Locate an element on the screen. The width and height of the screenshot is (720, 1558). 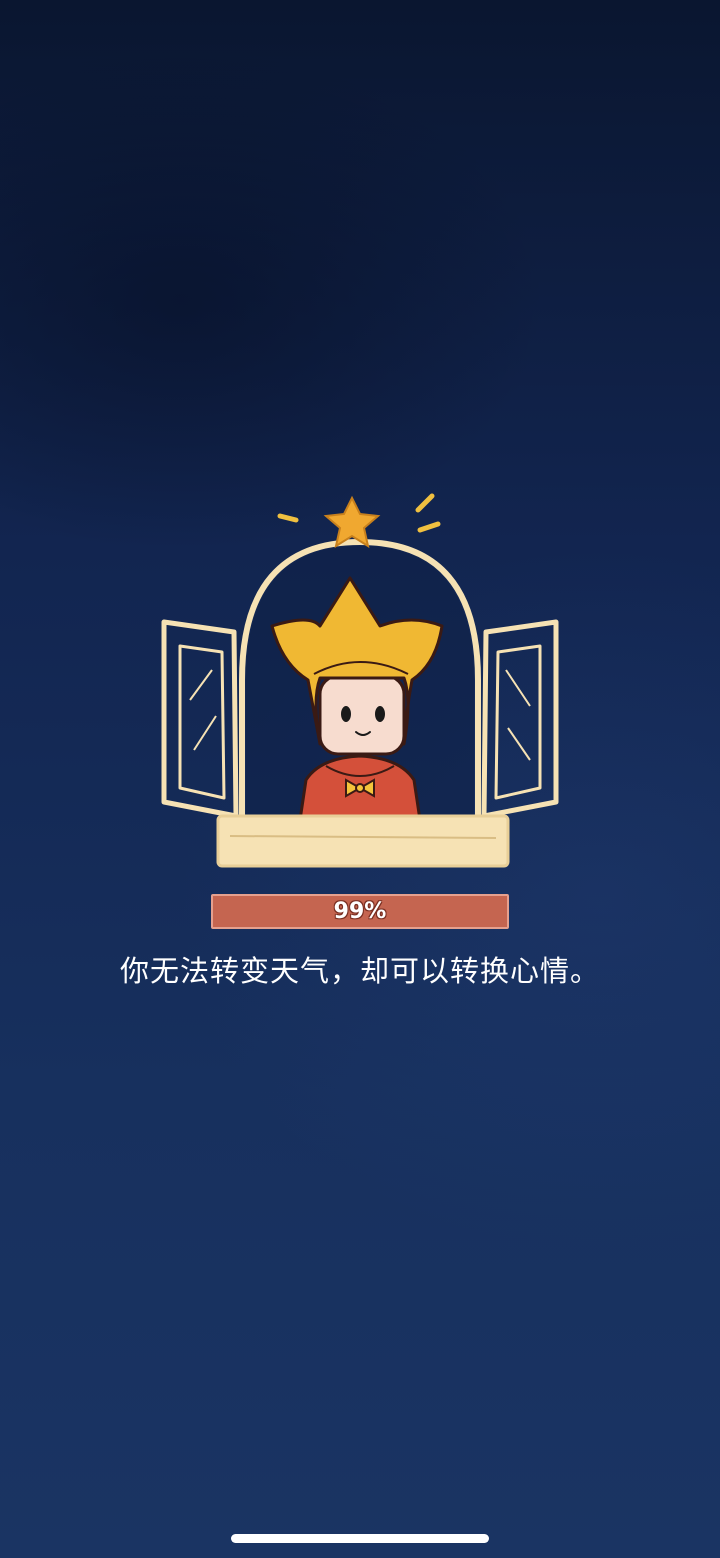
right-shutter is located at coordinates (520, 719).